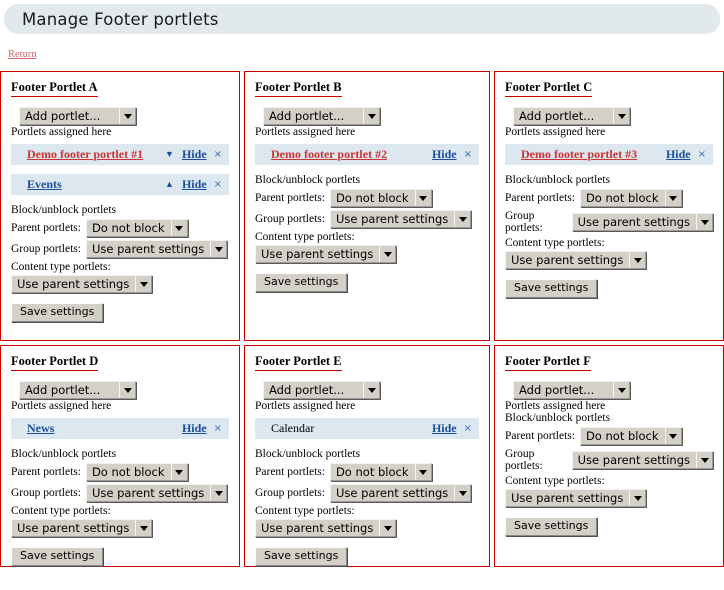 This screenshot has width=724, height=590. Describe the element at coordinates (642, 460) in the screenshot. I see `group-portlets-select-f: Use parent settings` at that location.